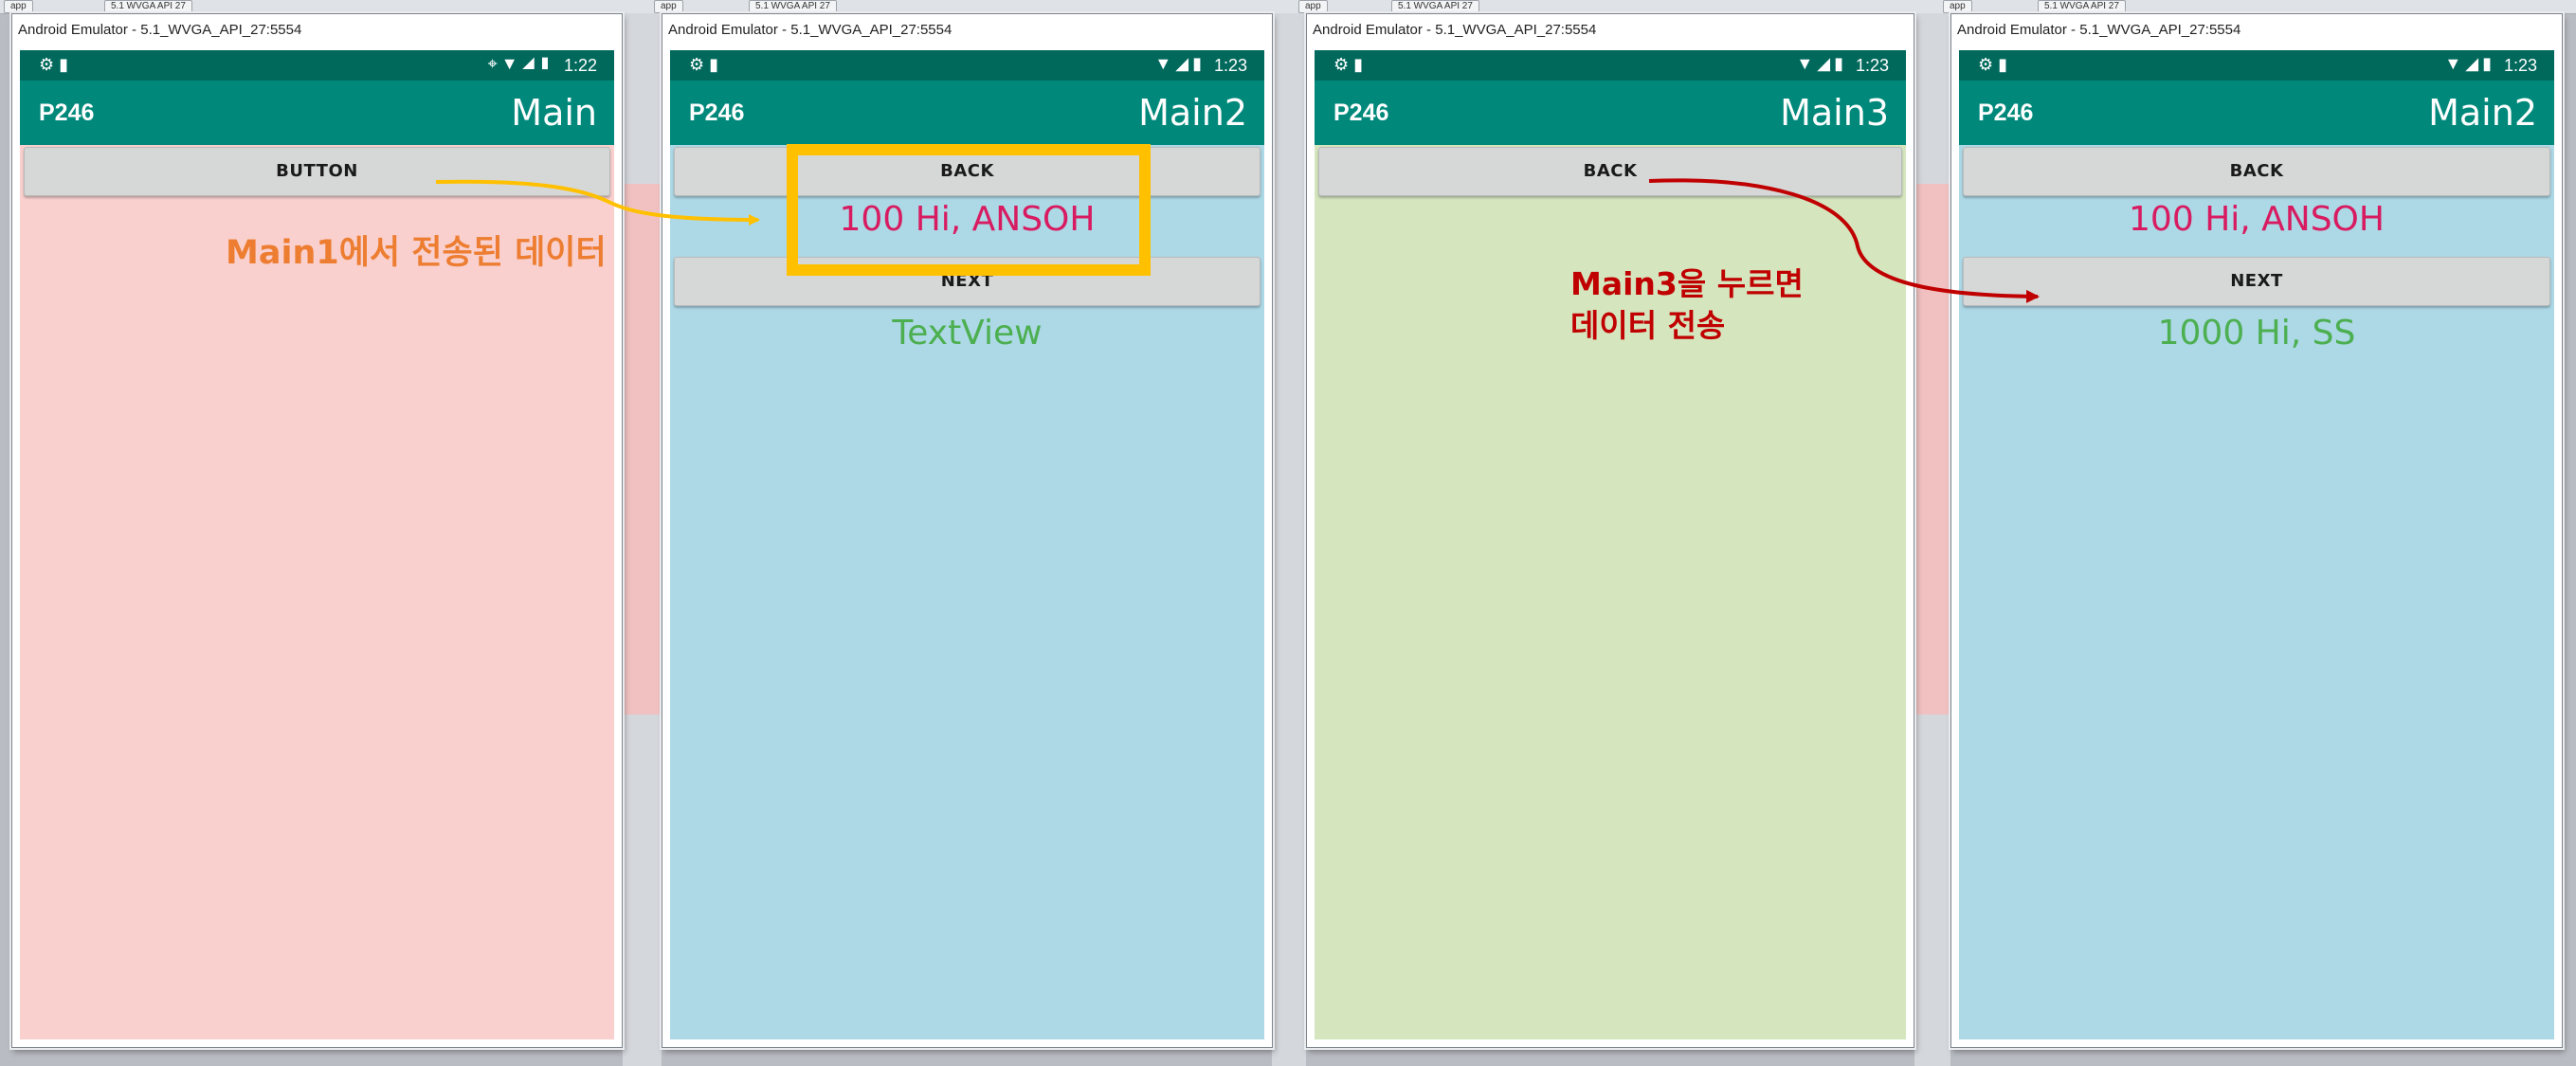  What do you see at coordinates (969, 210) in the screenshot?
I see `highlight-box` at bounding box center [969, 210].